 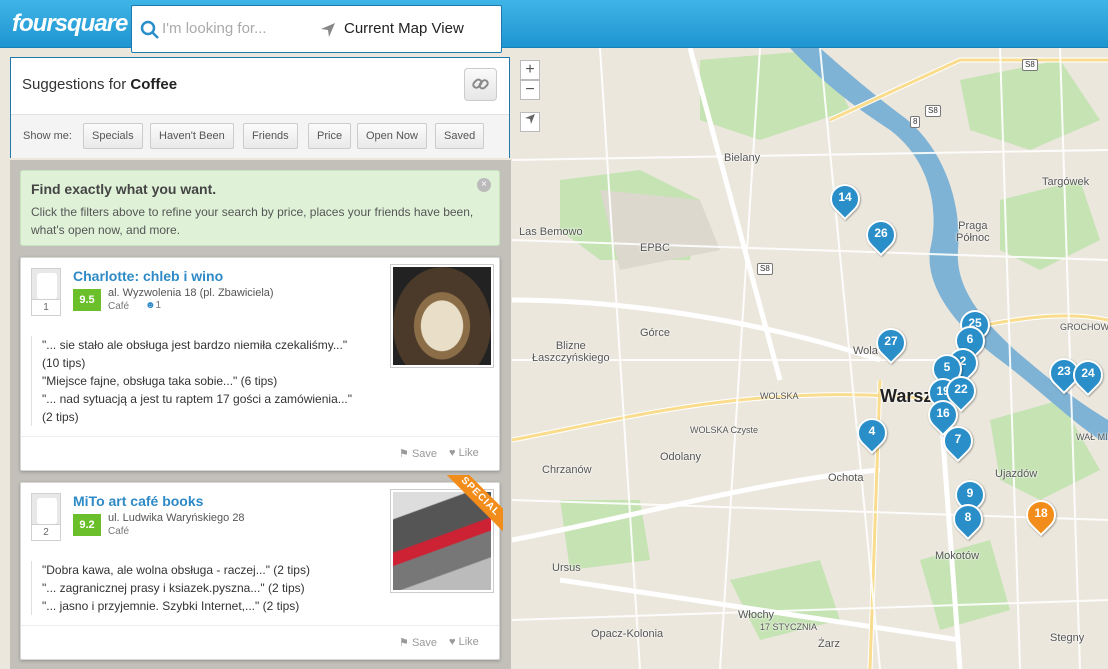 What do you see at coordinates (138, 501) in the screenshot?
I see `venue-name-link: MiTo art café books` at bounding box center [138, 501].